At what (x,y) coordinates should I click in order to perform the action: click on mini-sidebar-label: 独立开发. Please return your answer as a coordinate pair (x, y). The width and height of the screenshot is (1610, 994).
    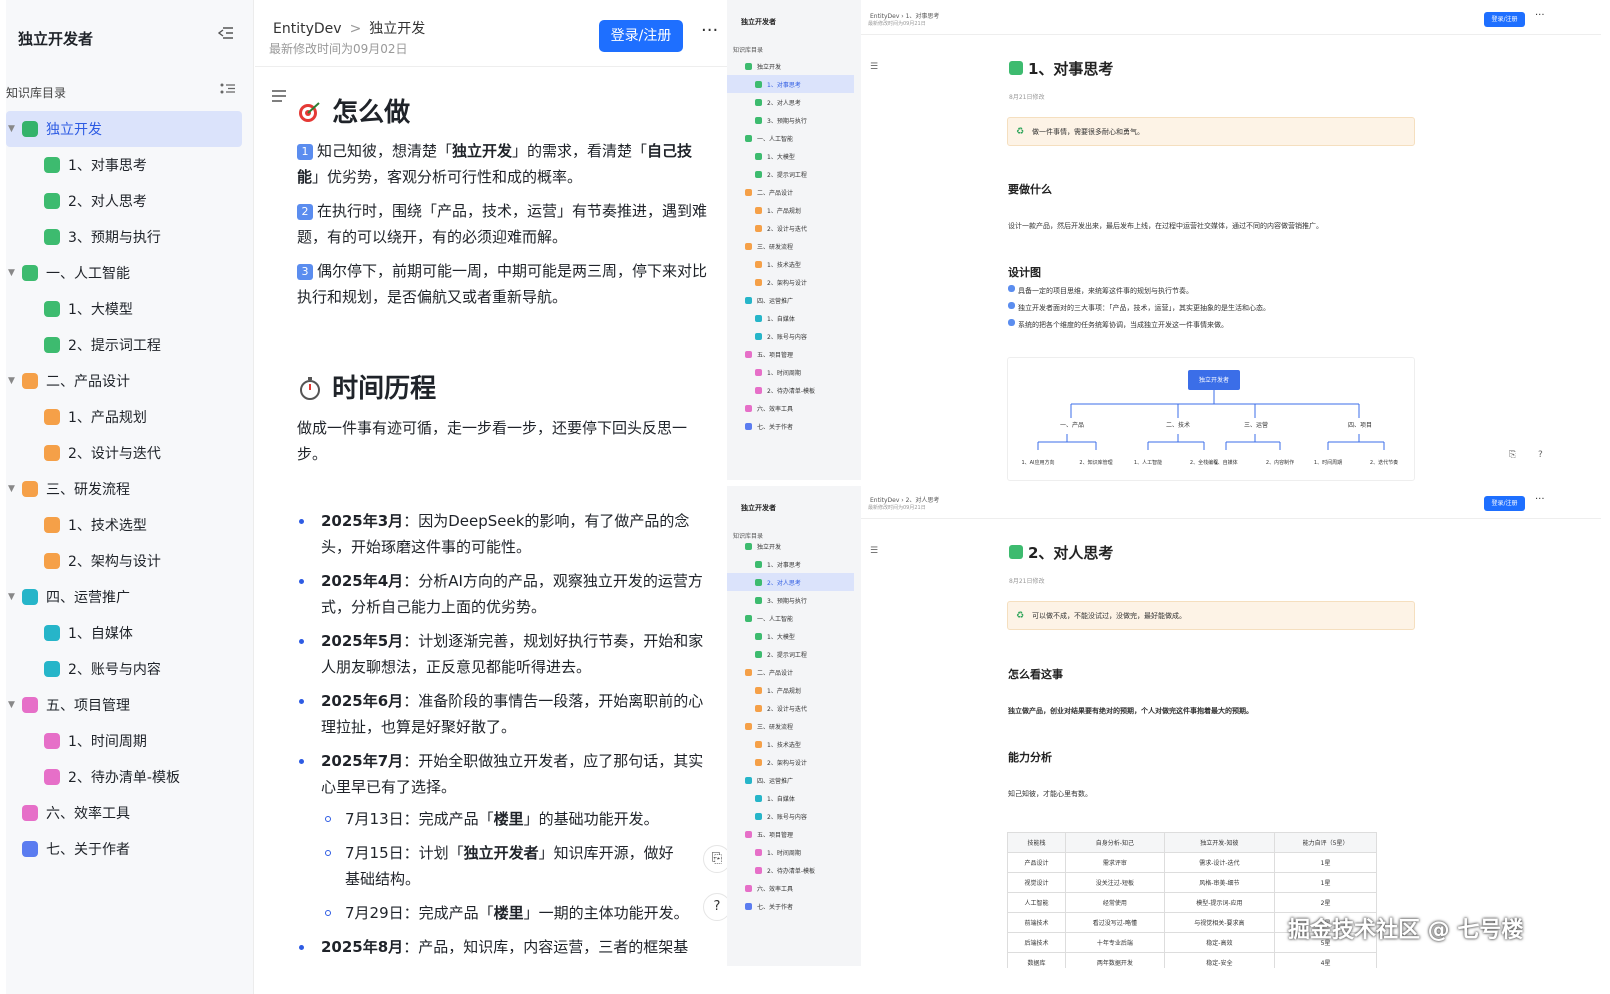
    Looking at the image, I should click on (769, 547).